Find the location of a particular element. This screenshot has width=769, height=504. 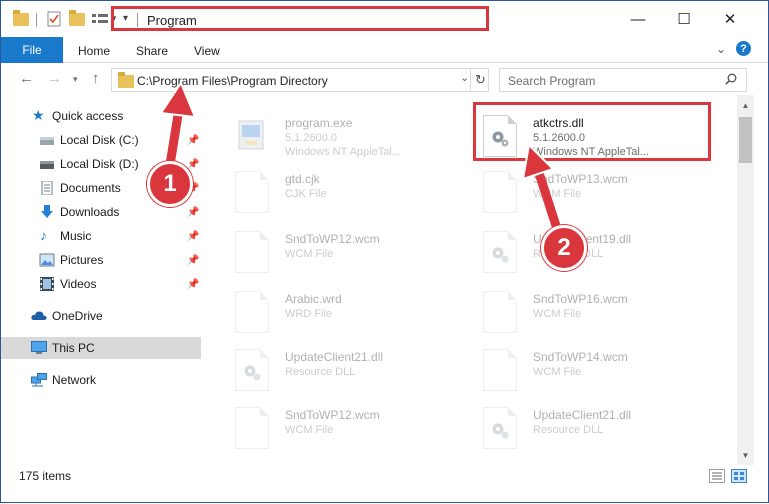

step-badge-1: 1 is located at coordinates (170, 184).